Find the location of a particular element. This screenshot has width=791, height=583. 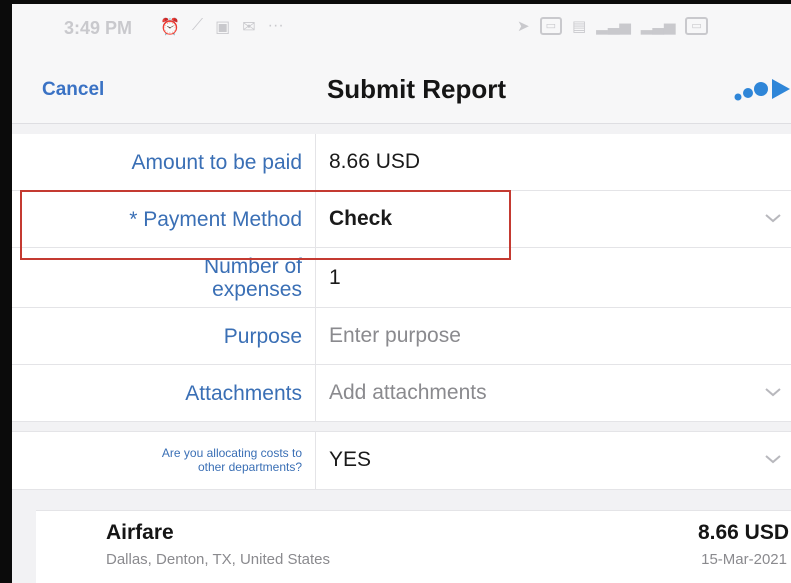

amount-row: Amount to be paid 8.66 USD is located at coordinates (401, 162).